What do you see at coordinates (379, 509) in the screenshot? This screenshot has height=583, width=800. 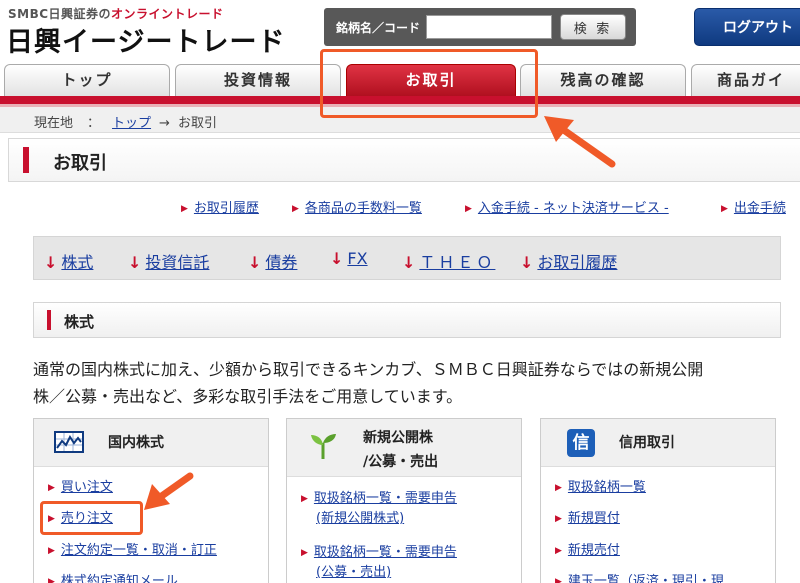 I see `ipo-list-link: ▶ 取扱銘柄一覧・需要申告 (新規公開株式)` at bounding box center [379, 509].